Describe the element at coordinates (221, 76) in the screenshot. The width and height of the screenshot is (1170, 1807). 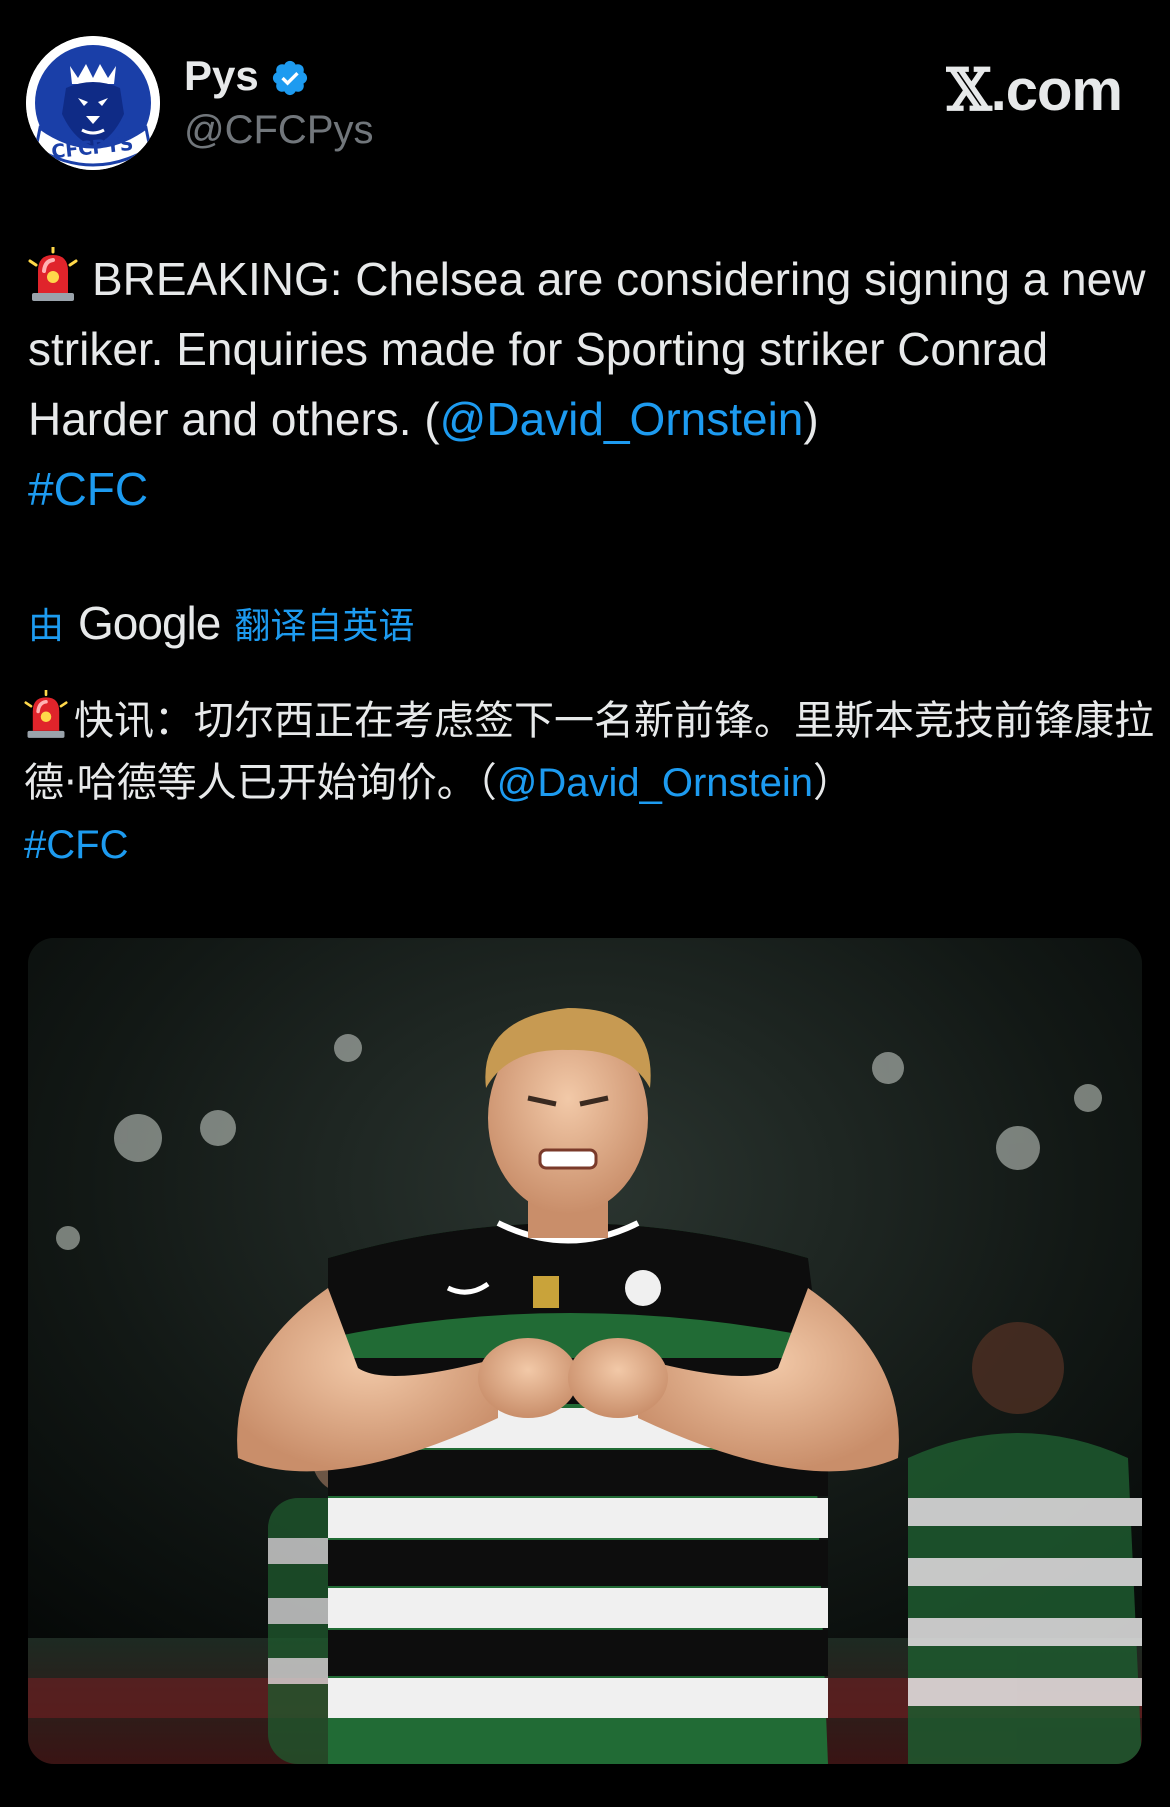
I see `display-name: Pys` at that location.